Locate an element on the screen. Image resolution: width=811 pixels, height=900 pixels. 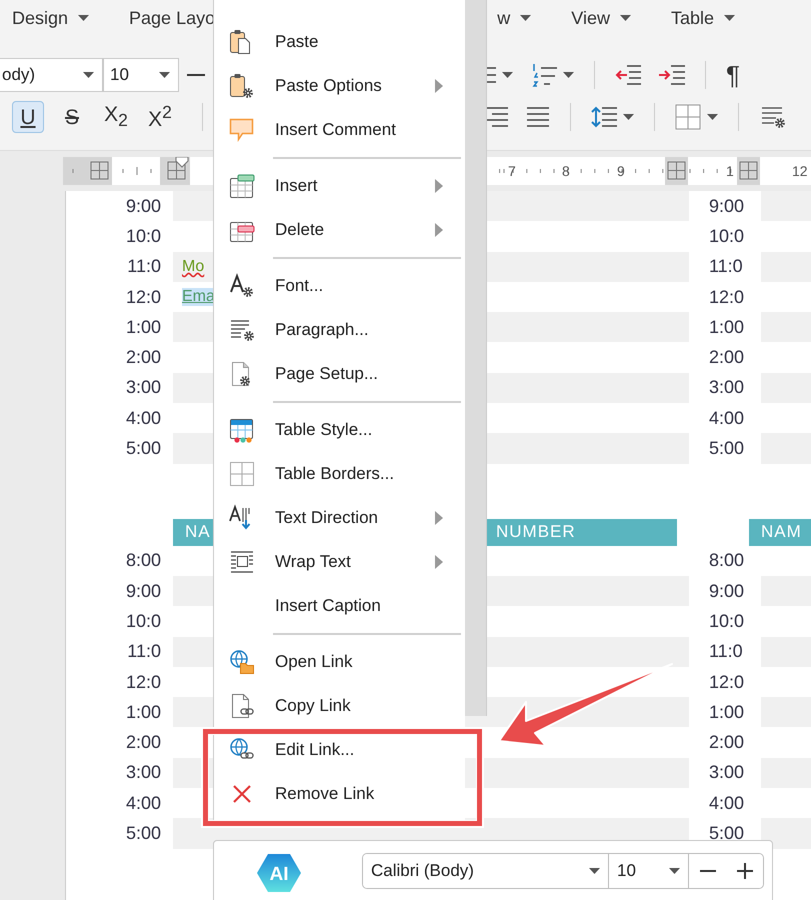
menu-item: Delete is located at coordinates (339, 230).